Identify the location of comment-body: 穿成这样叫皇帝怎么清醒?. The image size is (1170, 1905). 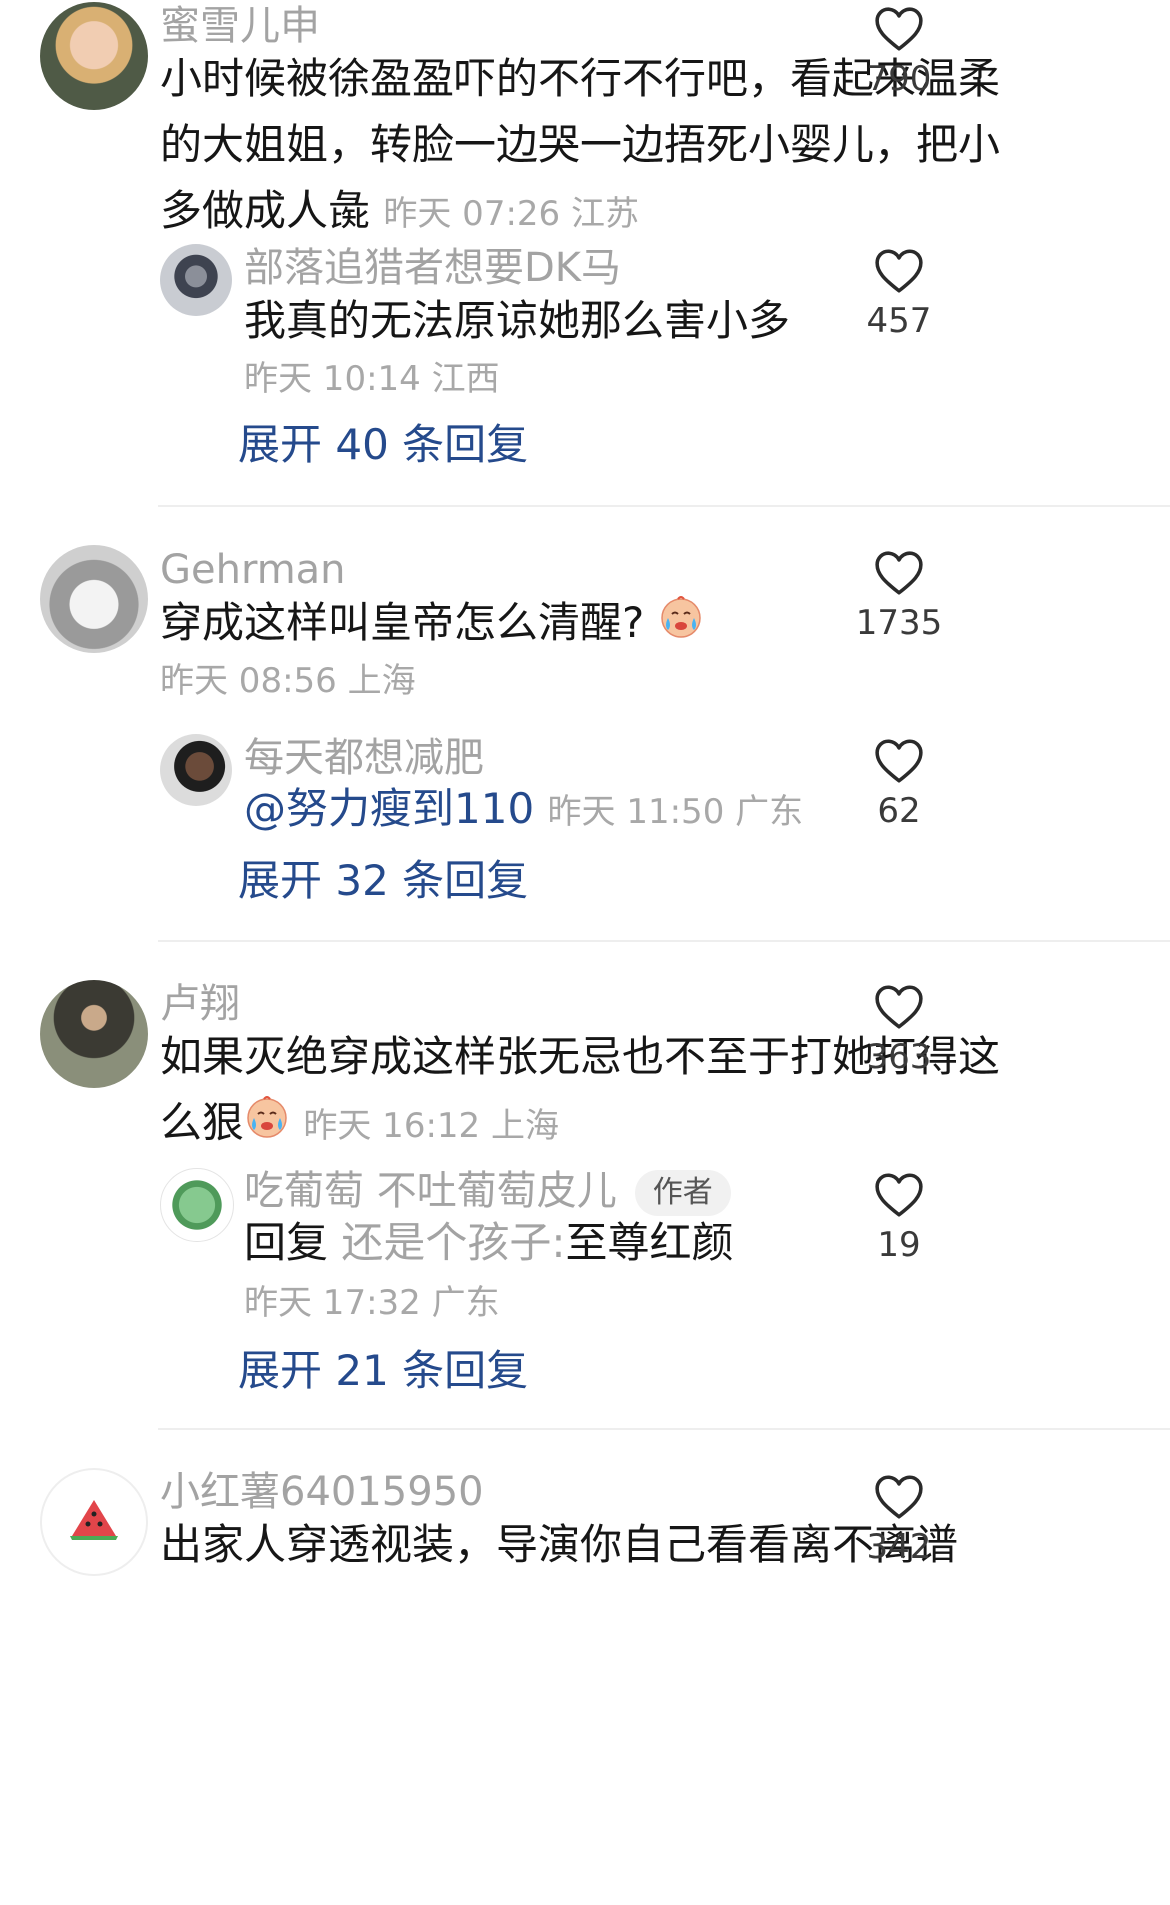
(402, 622).